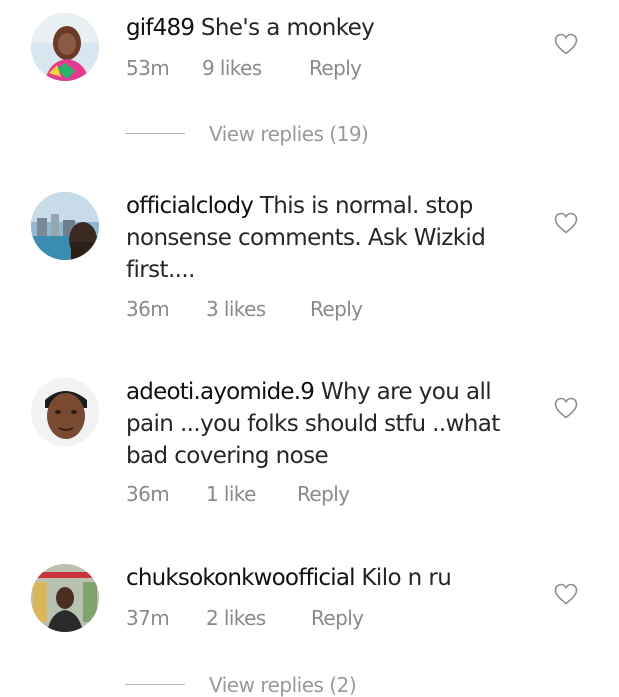 The image size is (619, 697). I want to click on comment-meta: 36m 3 likes Reply, so click(244, 309).